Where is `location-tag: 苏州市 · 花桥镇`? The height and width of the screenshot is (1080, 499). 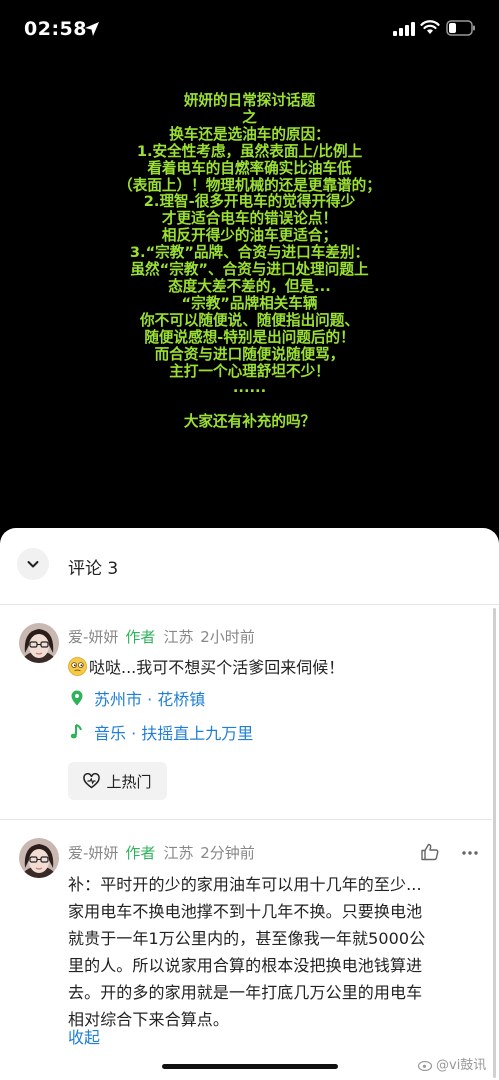 location-tag: 苏州市 · 花桥镇 is located at coordinates (136, 698).